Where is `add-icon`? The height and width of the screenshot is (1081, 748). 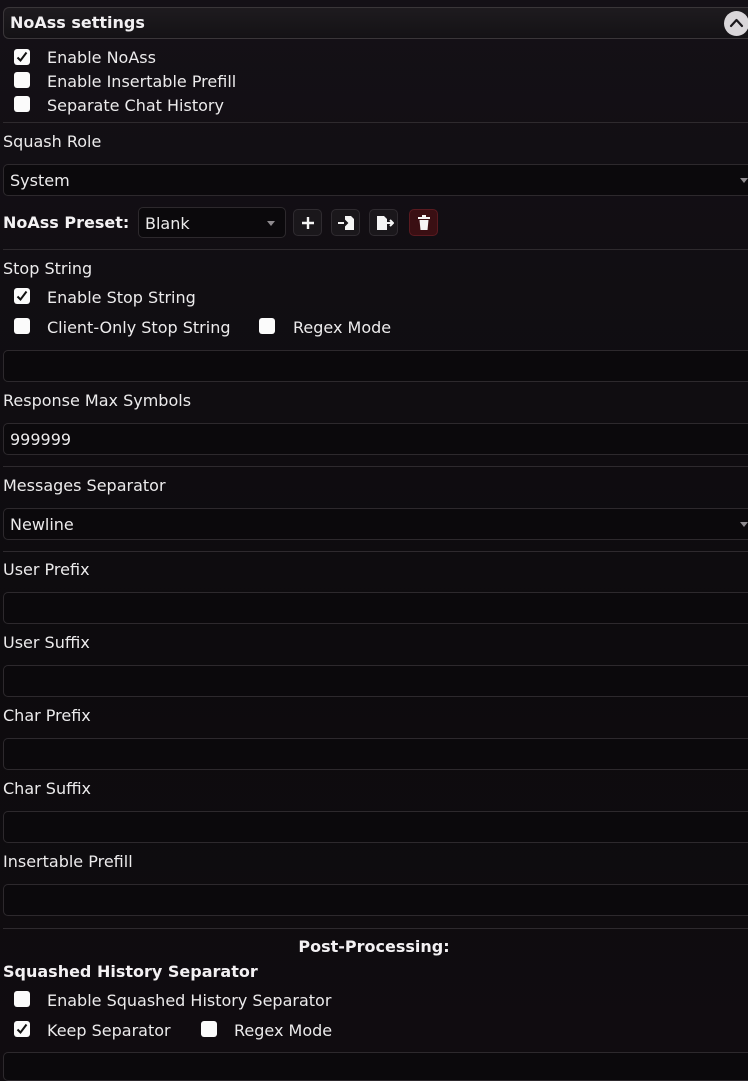
add-icon is located at coordinates (308, 223).